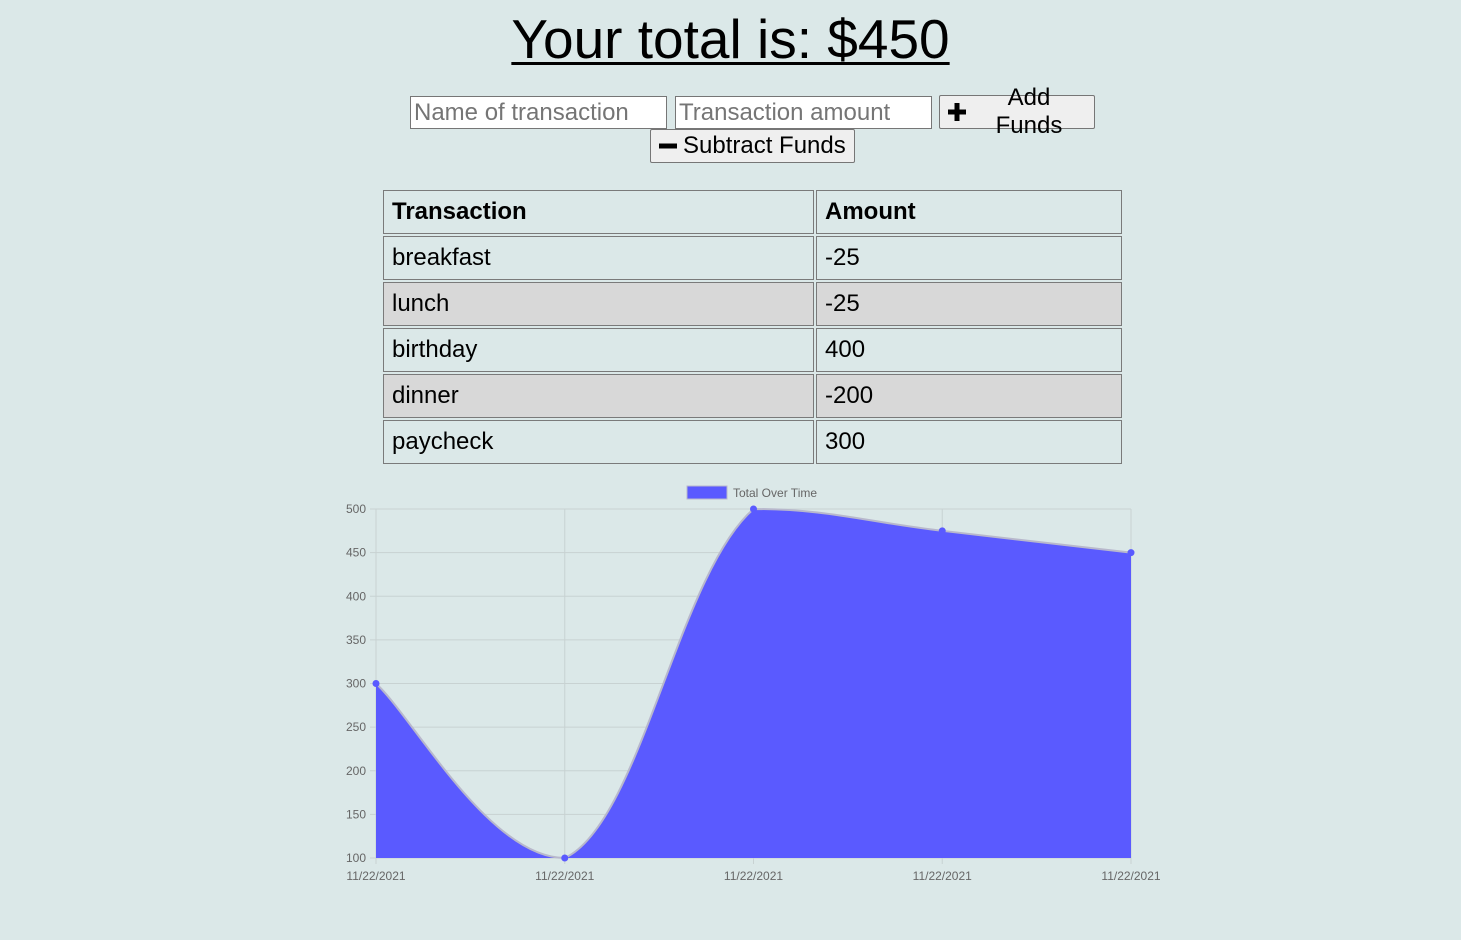 The width and height of the screenshot is (1461, 940). Describe the element at coordinates (775, 493) in the screenshot. I see `legend-label: Total Over Time` at that location.